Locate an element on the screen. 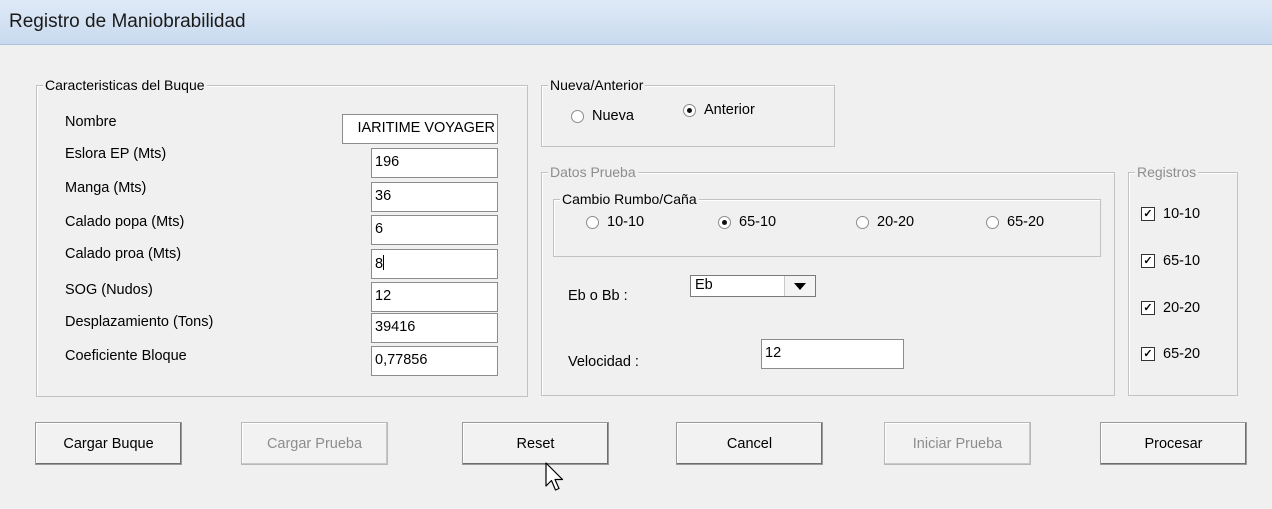 The width and height of the screenshot is (1272, 509). radio-65-20-label: 65-20 is located at coordinates (1026, 222).